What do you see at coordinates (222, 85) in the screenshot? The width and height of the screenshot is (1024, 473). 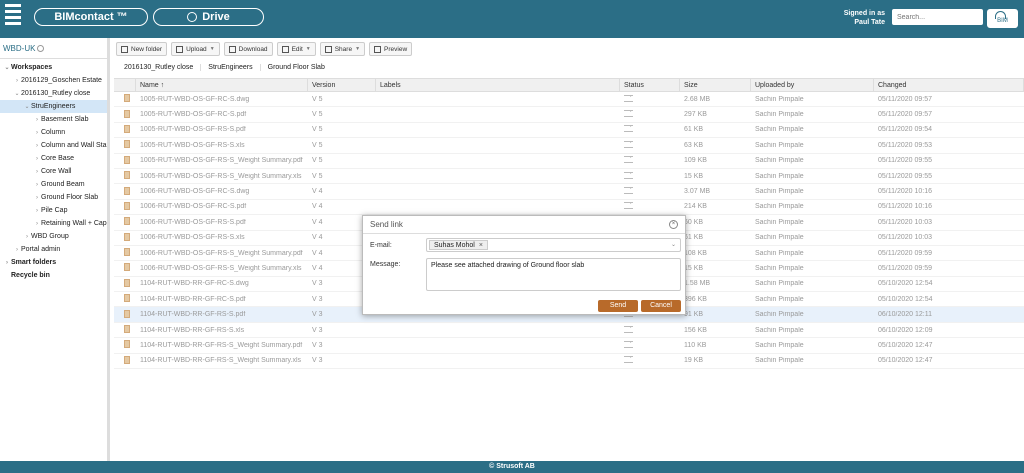 I see `header-name: Name ↑` at bounding box center [222, 85].